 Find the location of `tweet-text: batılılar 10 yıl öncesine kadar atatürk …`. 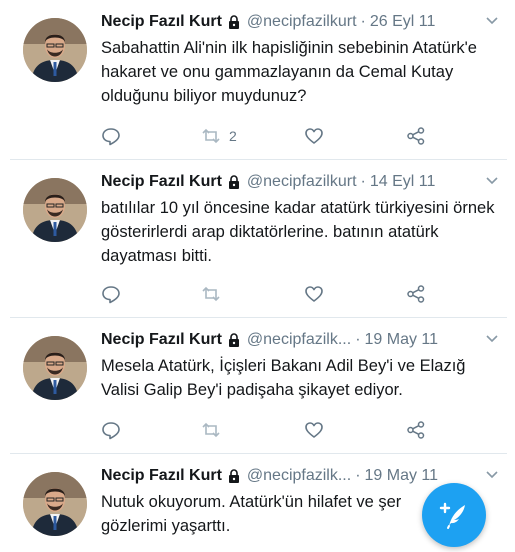

tweet-text: batılılar 10 yıl öncesine kadar atatürk … is located at coordinates (298, 232).